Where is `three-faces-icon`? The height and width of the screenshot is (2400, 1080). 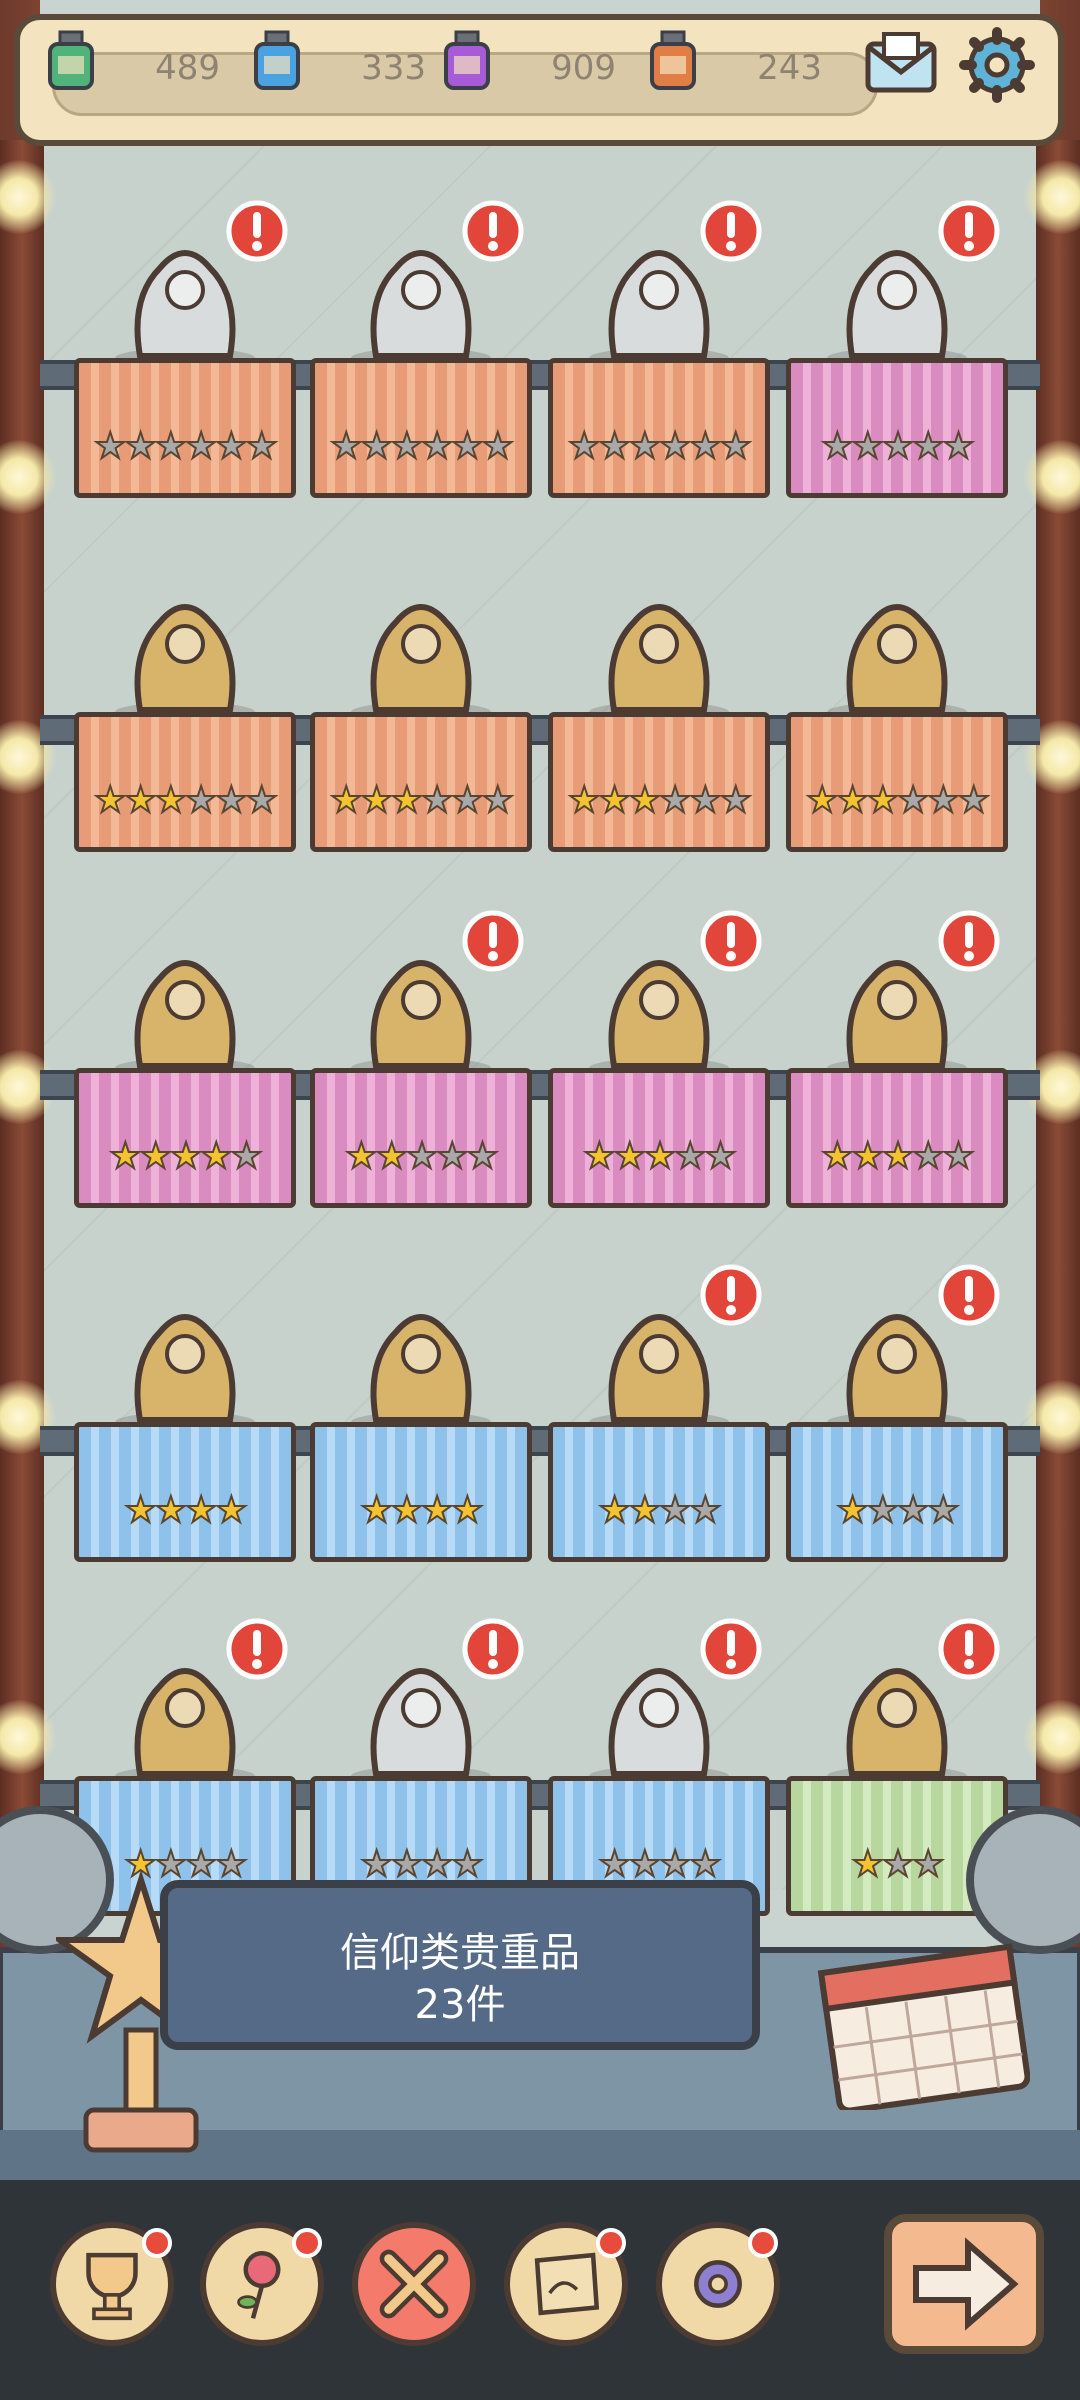 three-faces-icon is located at coordinates (659, 642).